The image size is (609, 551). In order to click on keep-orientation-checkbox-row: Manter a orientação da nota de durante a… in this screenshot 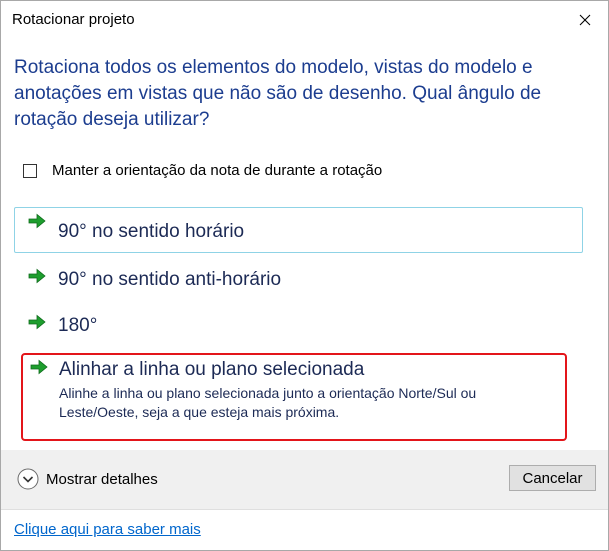, I will do `click(202, 170)`.